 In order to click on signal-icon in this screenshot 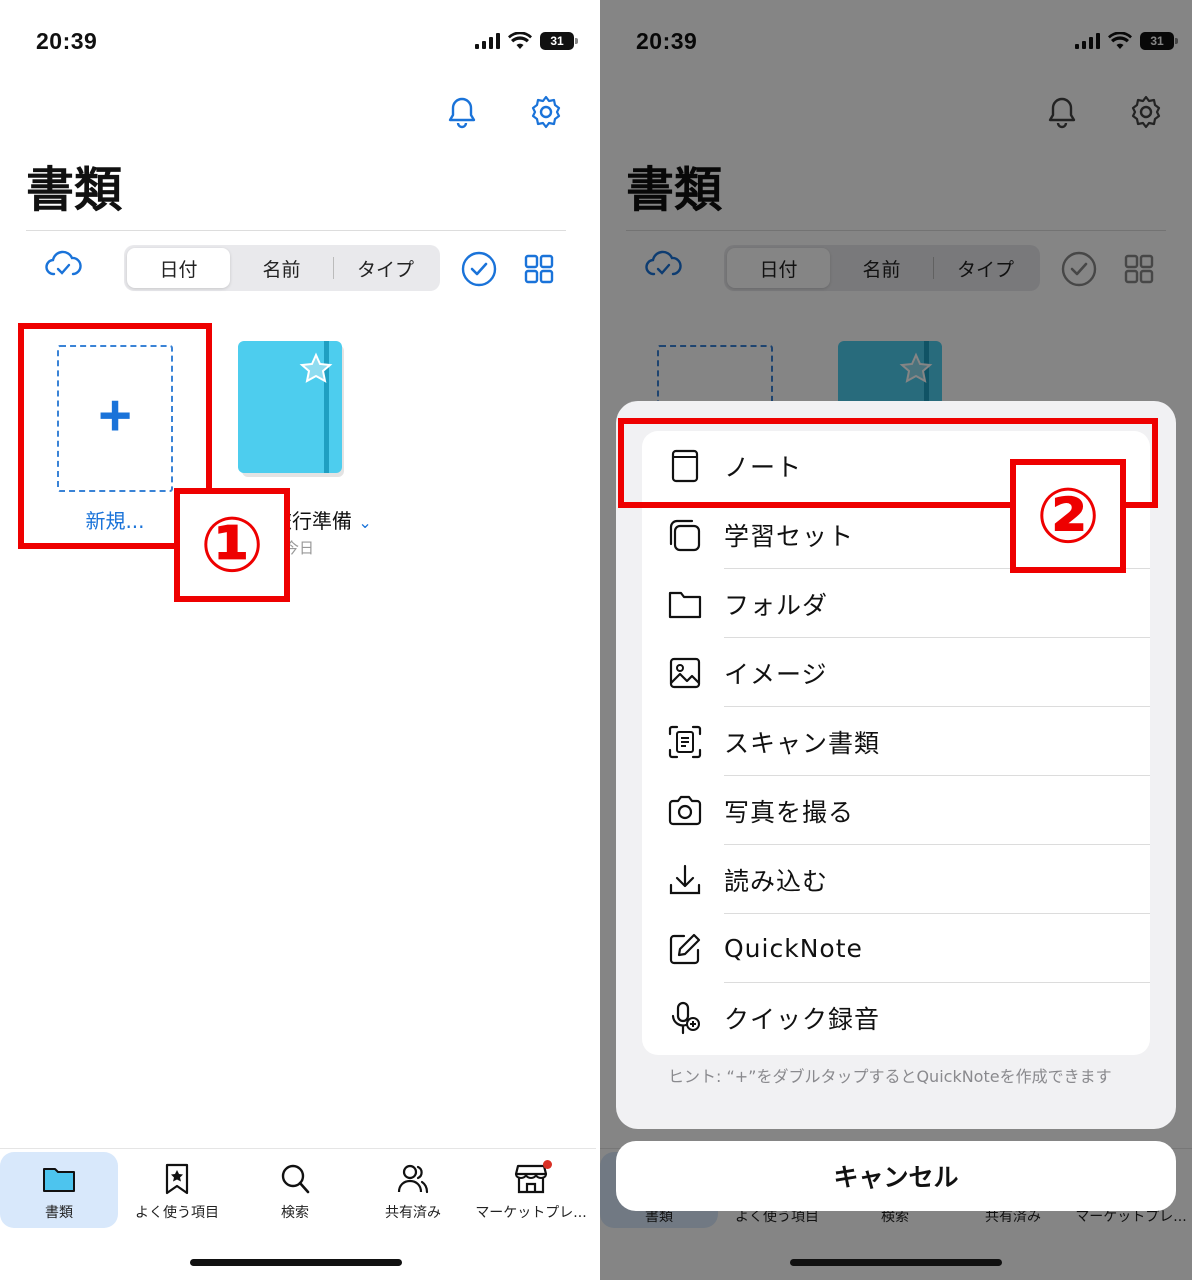, I will do `click(487, 41)`.